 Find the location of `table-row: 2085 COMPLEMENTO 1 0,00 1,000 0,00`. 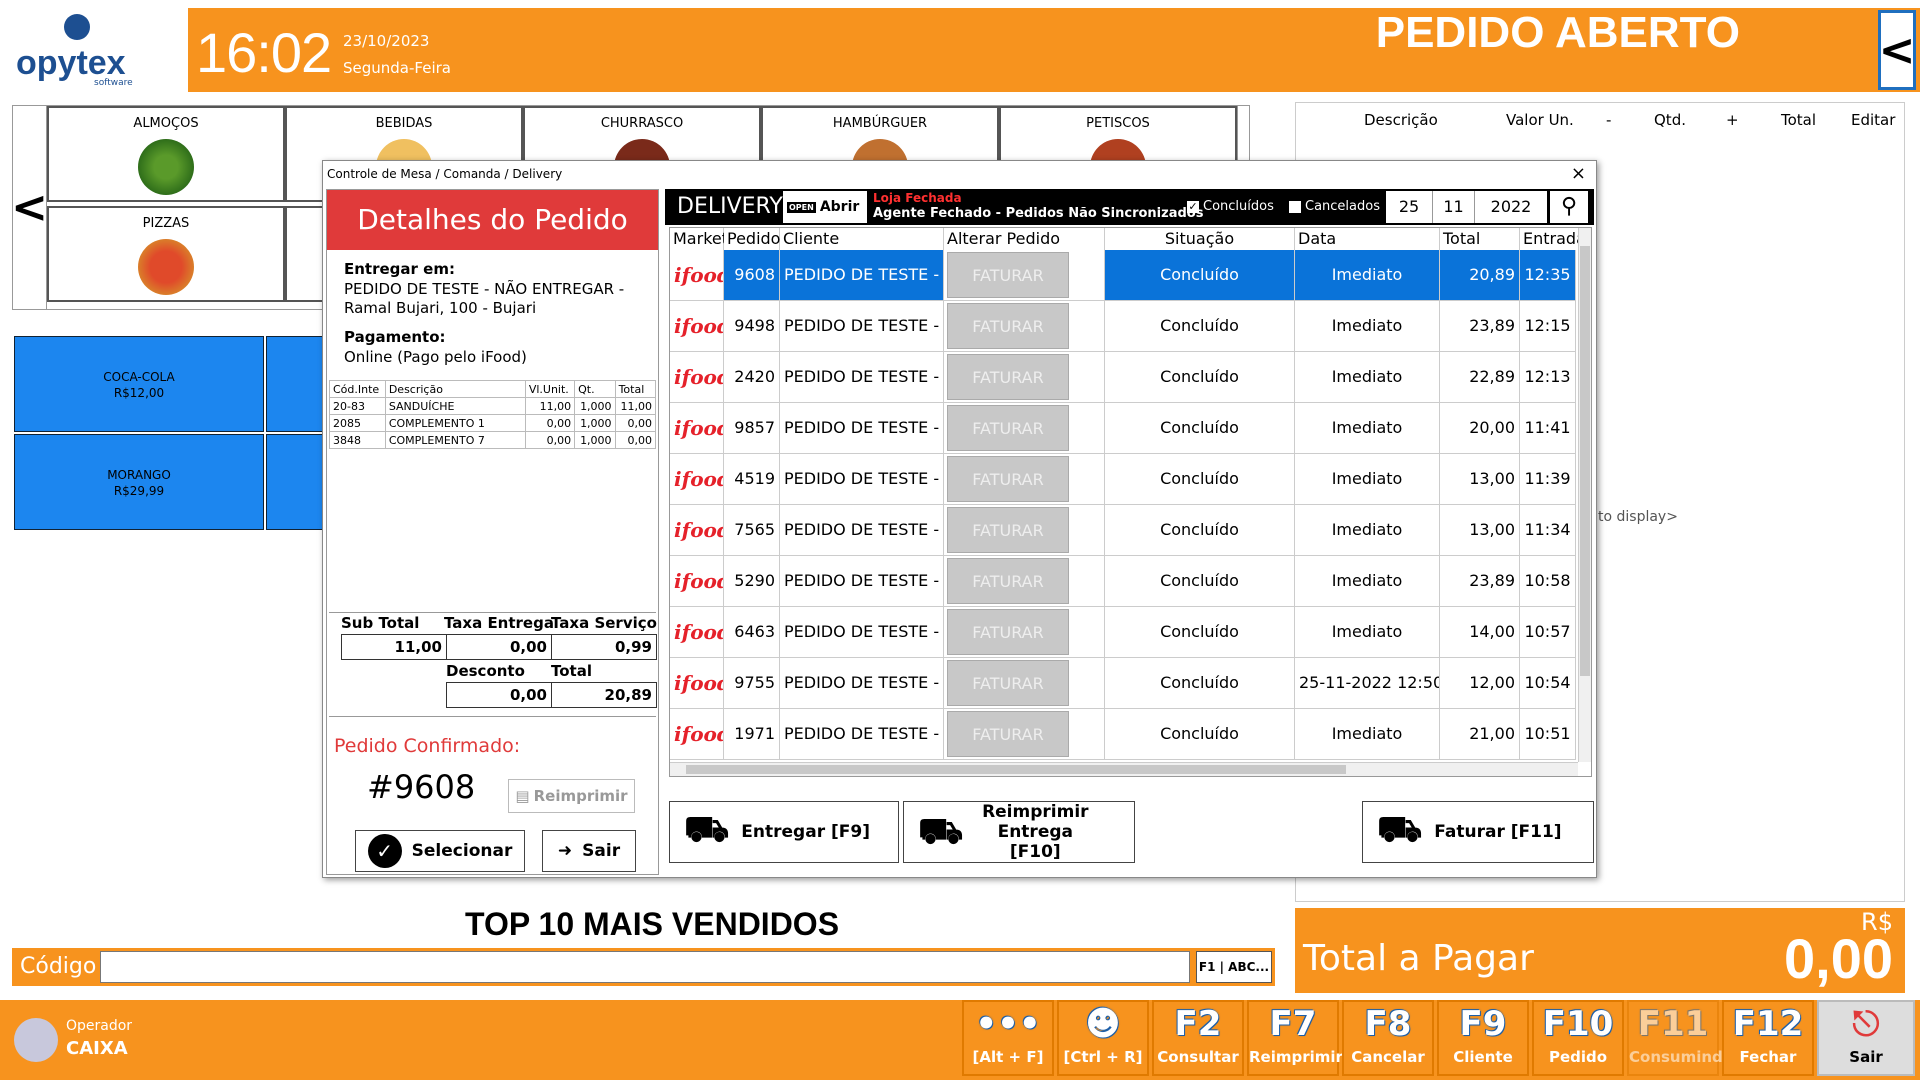

table-row: 2085 COMPLEMENTO 1 0,00 1,000 0,00 is located at coordinates (493, 423).